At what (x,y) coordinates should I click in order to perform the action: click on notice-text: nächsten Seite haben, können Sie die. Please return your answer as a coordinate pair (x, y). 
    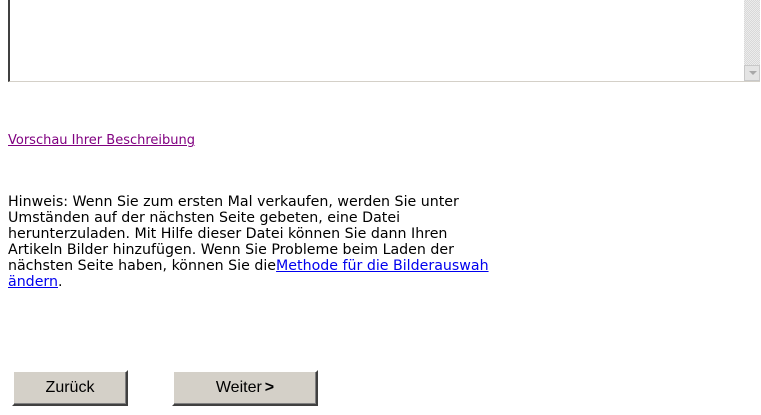
    Looking at the image, I should click on (142, 266).